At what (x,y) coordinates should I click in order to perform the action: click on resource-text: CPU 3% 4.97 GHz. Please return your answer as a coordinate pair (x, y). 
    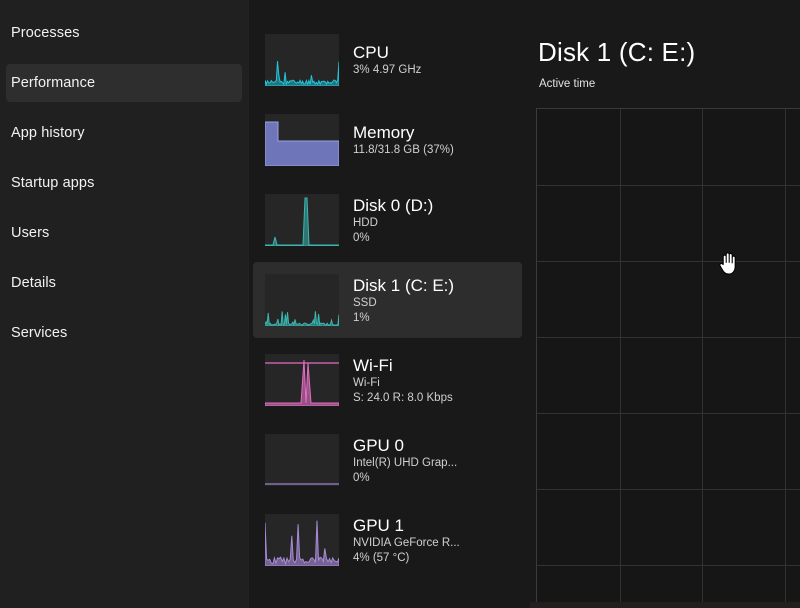
    Looking at the image, I should click on (387, 60).